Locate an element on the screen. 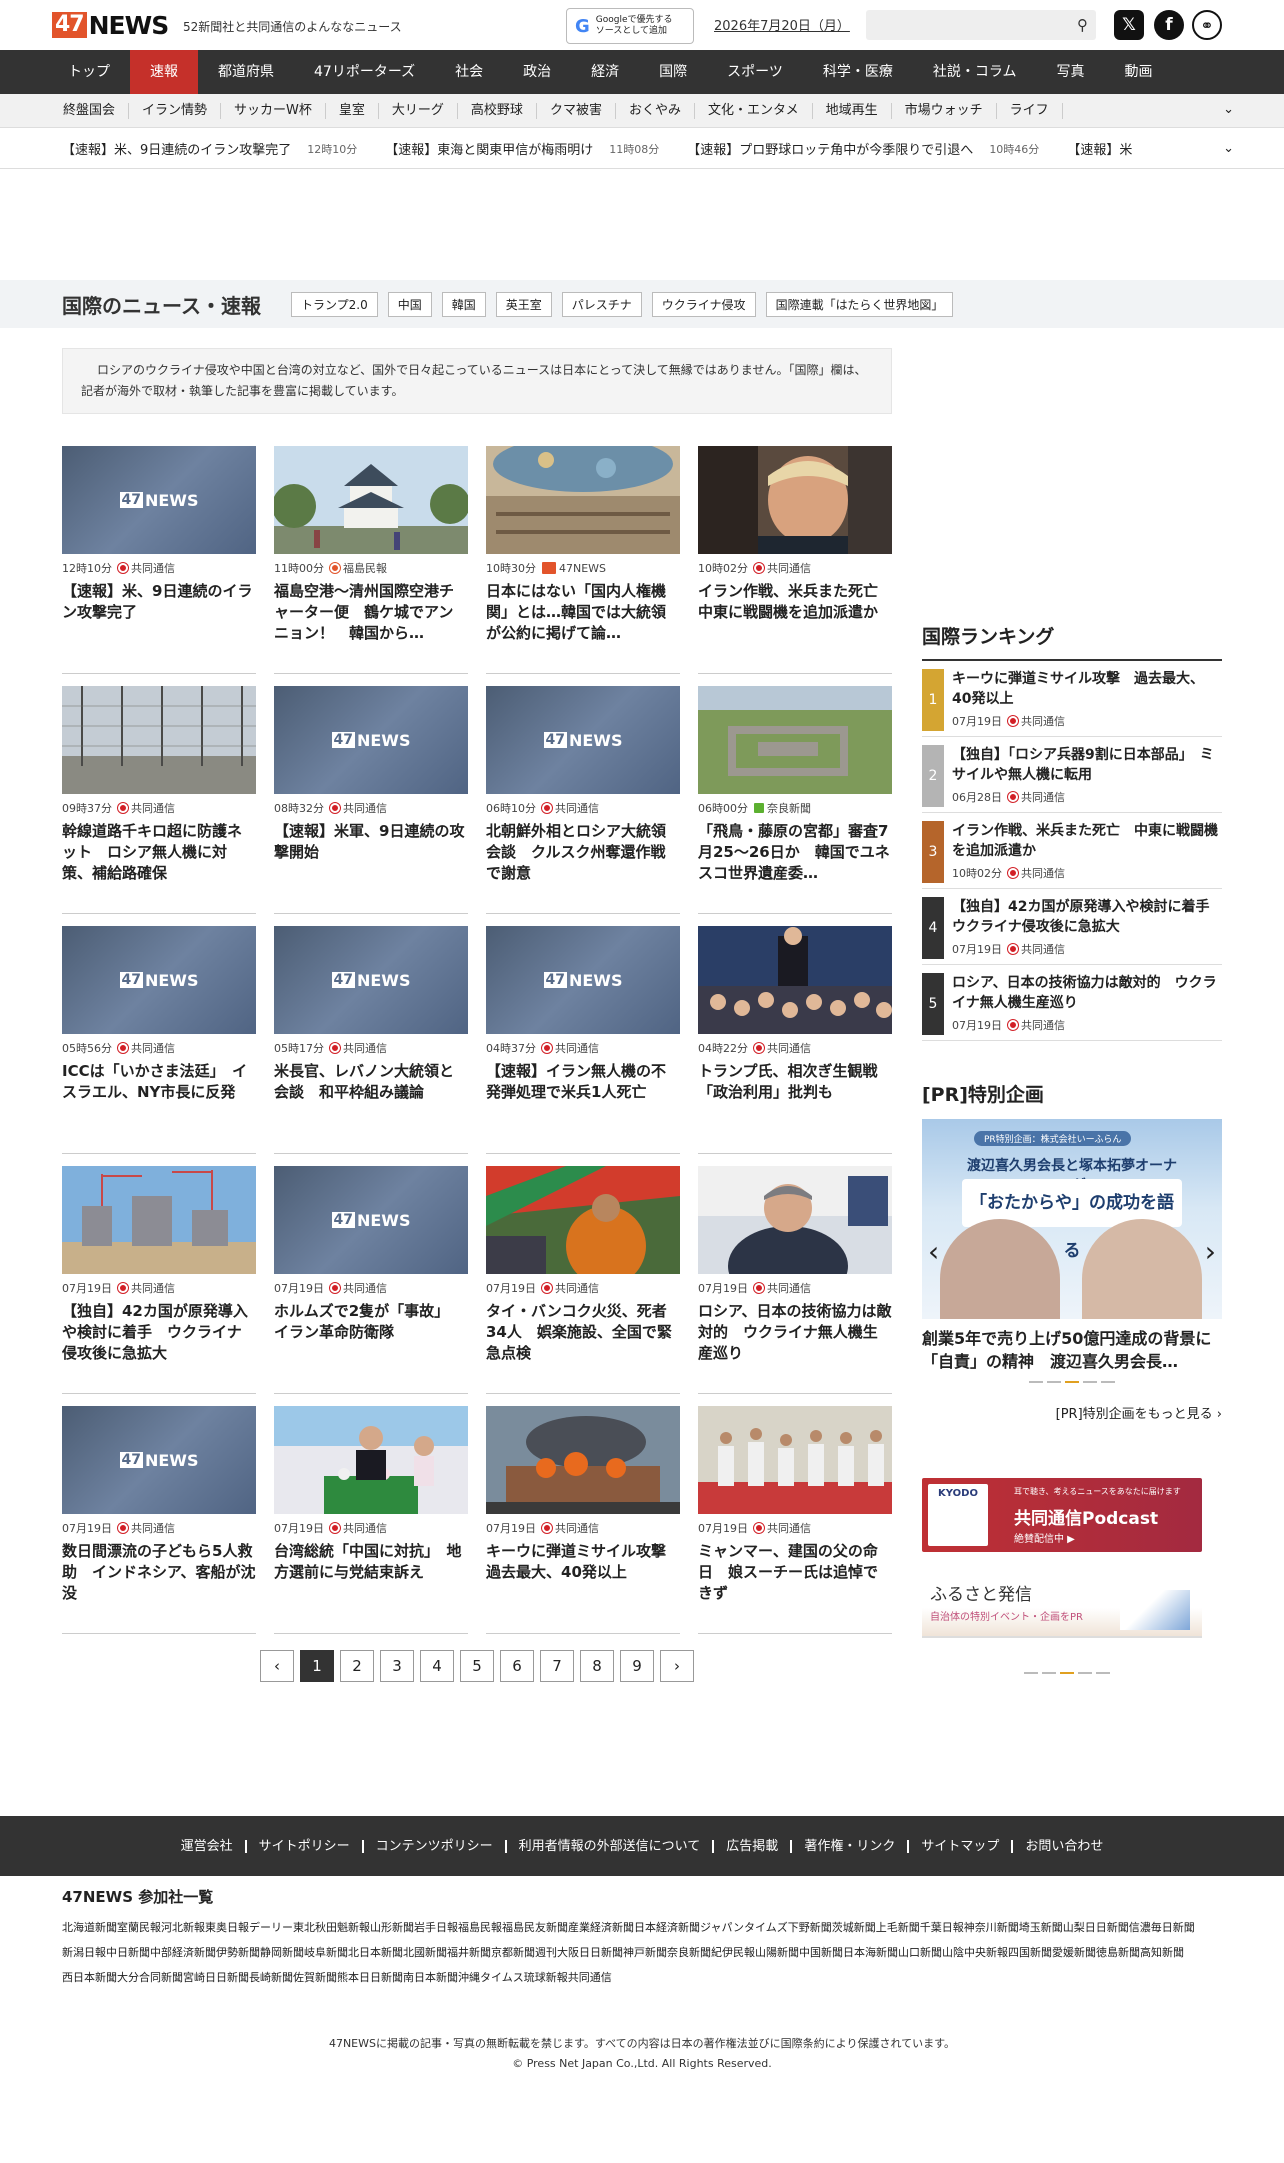  footer-link: 運営会社 is located at coordinates (207, 1846).